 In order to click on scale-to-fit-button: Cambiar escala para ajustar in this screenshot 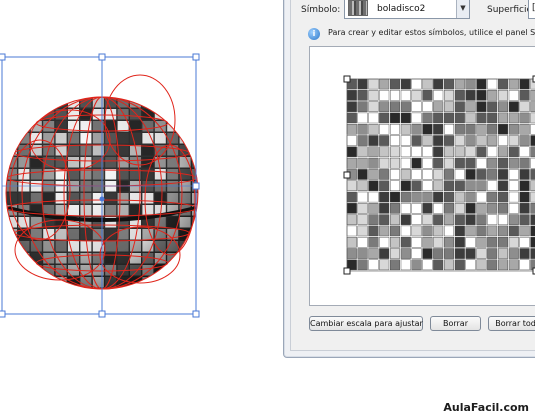, I will do `click(366, 323)`.